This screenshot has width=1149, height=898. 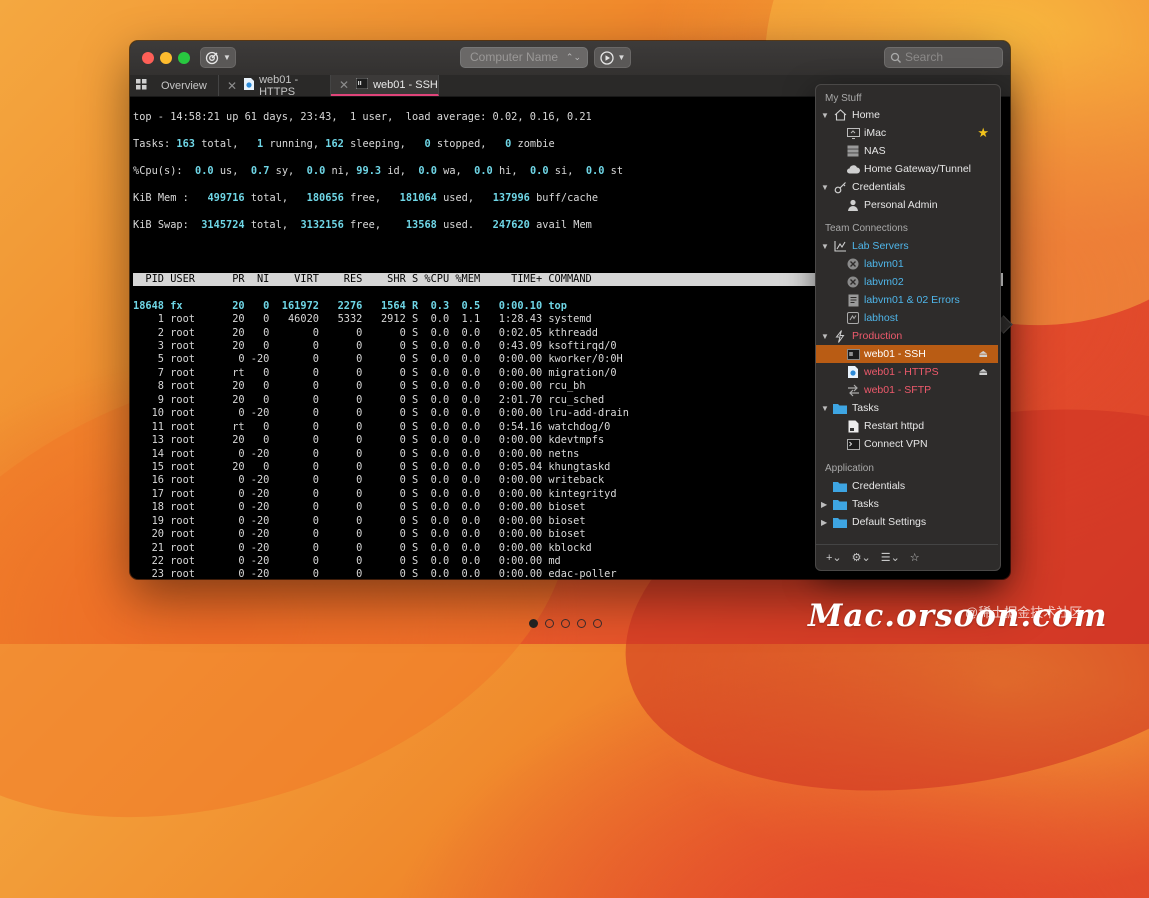 What do you see at coordinates (890, 557) in the screenshot?
I see `list-icon: ☰⌄` at bounding box center [890, 557].